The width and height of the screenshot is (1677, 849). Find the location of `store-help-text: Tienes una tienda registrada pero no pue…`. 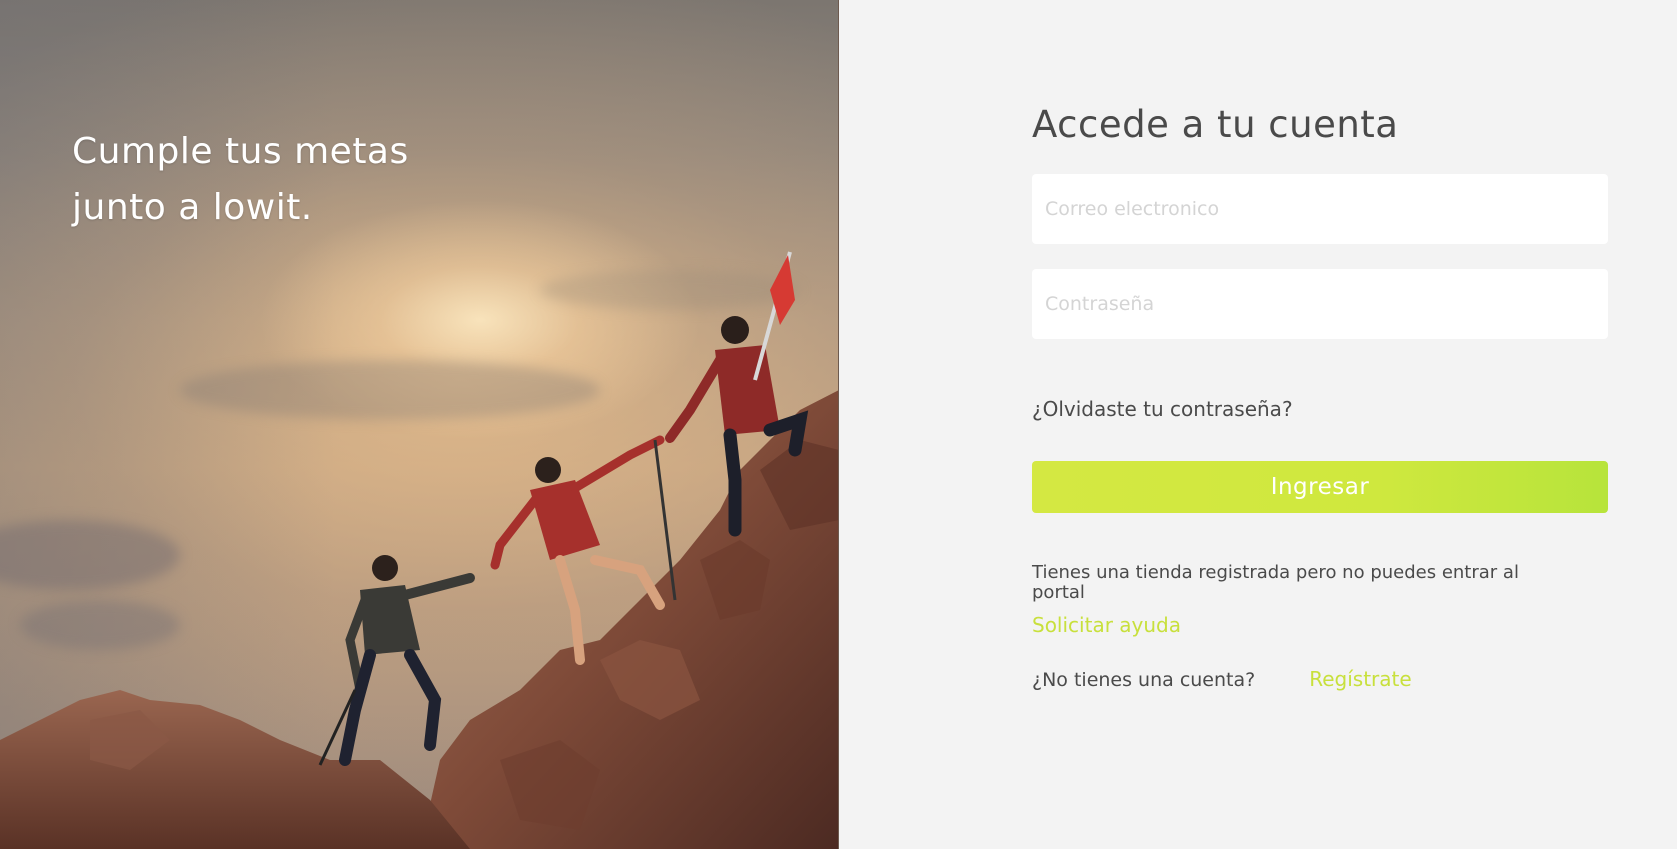

store-help-text: Tienes una tienda registrada pero no pue… is located at coordinates (1275, 582).